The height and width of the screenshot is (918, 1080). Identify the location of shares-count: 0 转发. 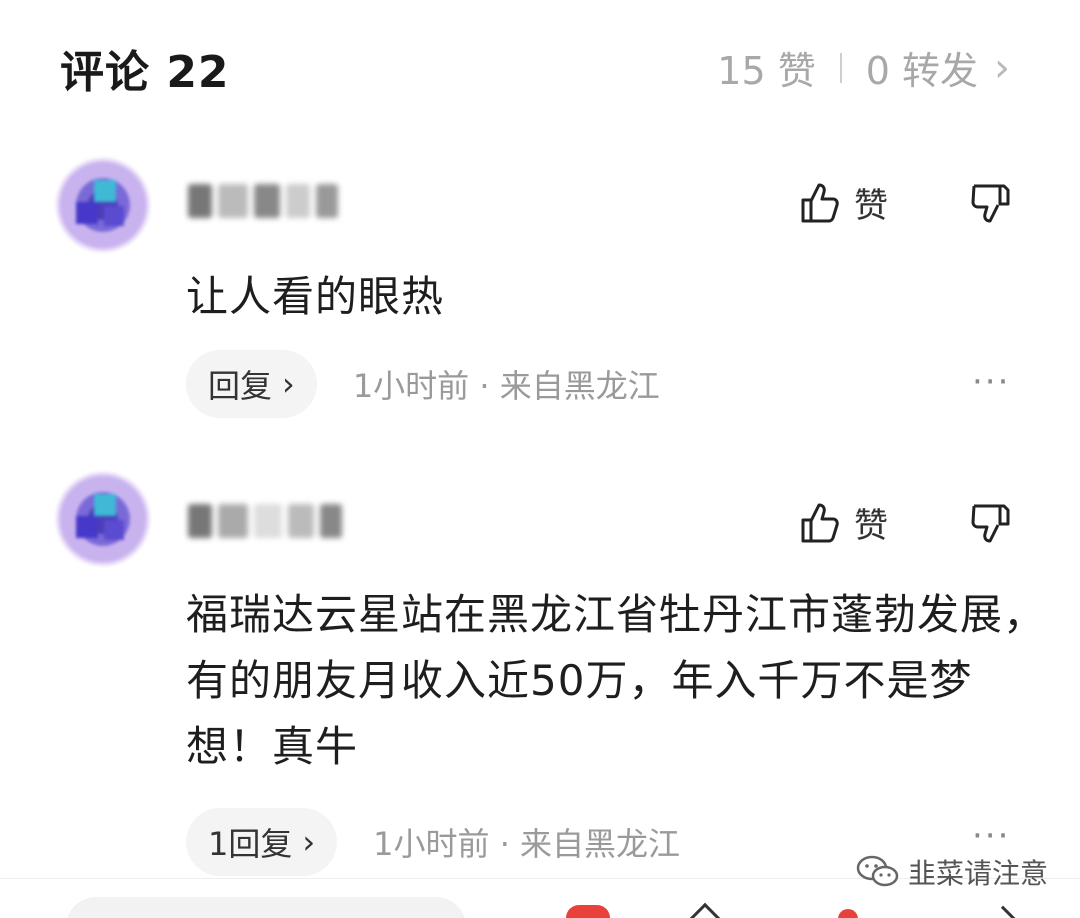
(921, 71).